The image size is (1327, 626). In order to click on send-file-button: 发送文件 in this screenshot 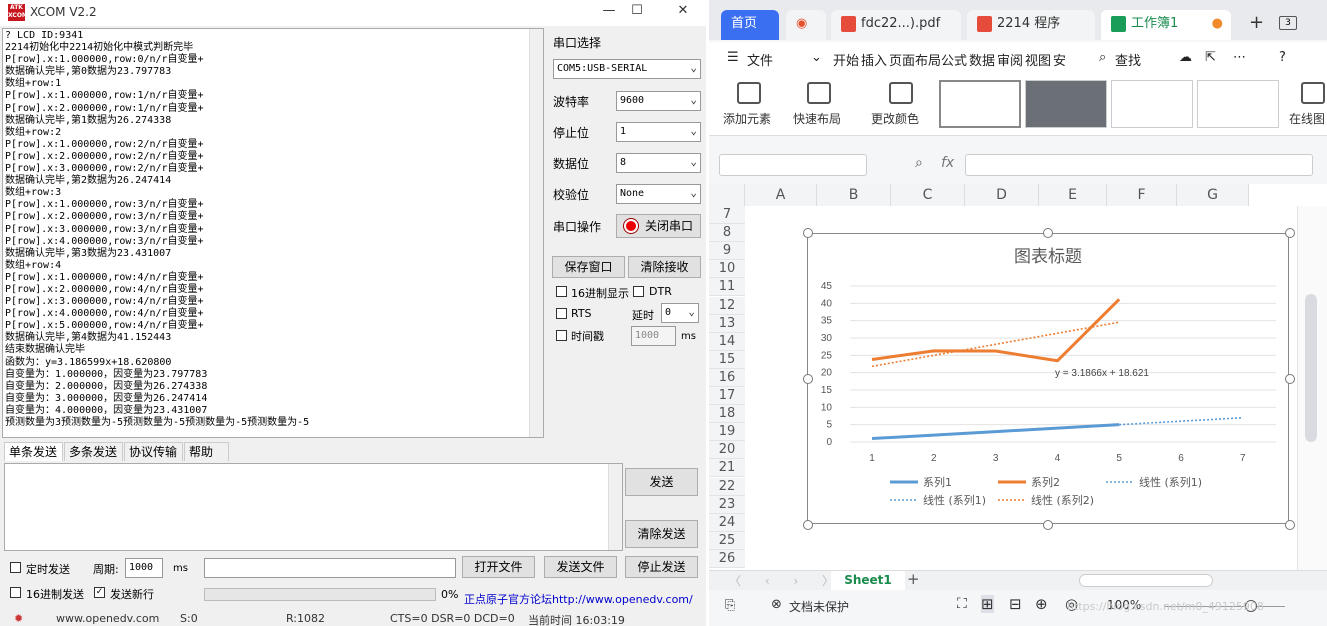, I will do `click(580, 567)`.